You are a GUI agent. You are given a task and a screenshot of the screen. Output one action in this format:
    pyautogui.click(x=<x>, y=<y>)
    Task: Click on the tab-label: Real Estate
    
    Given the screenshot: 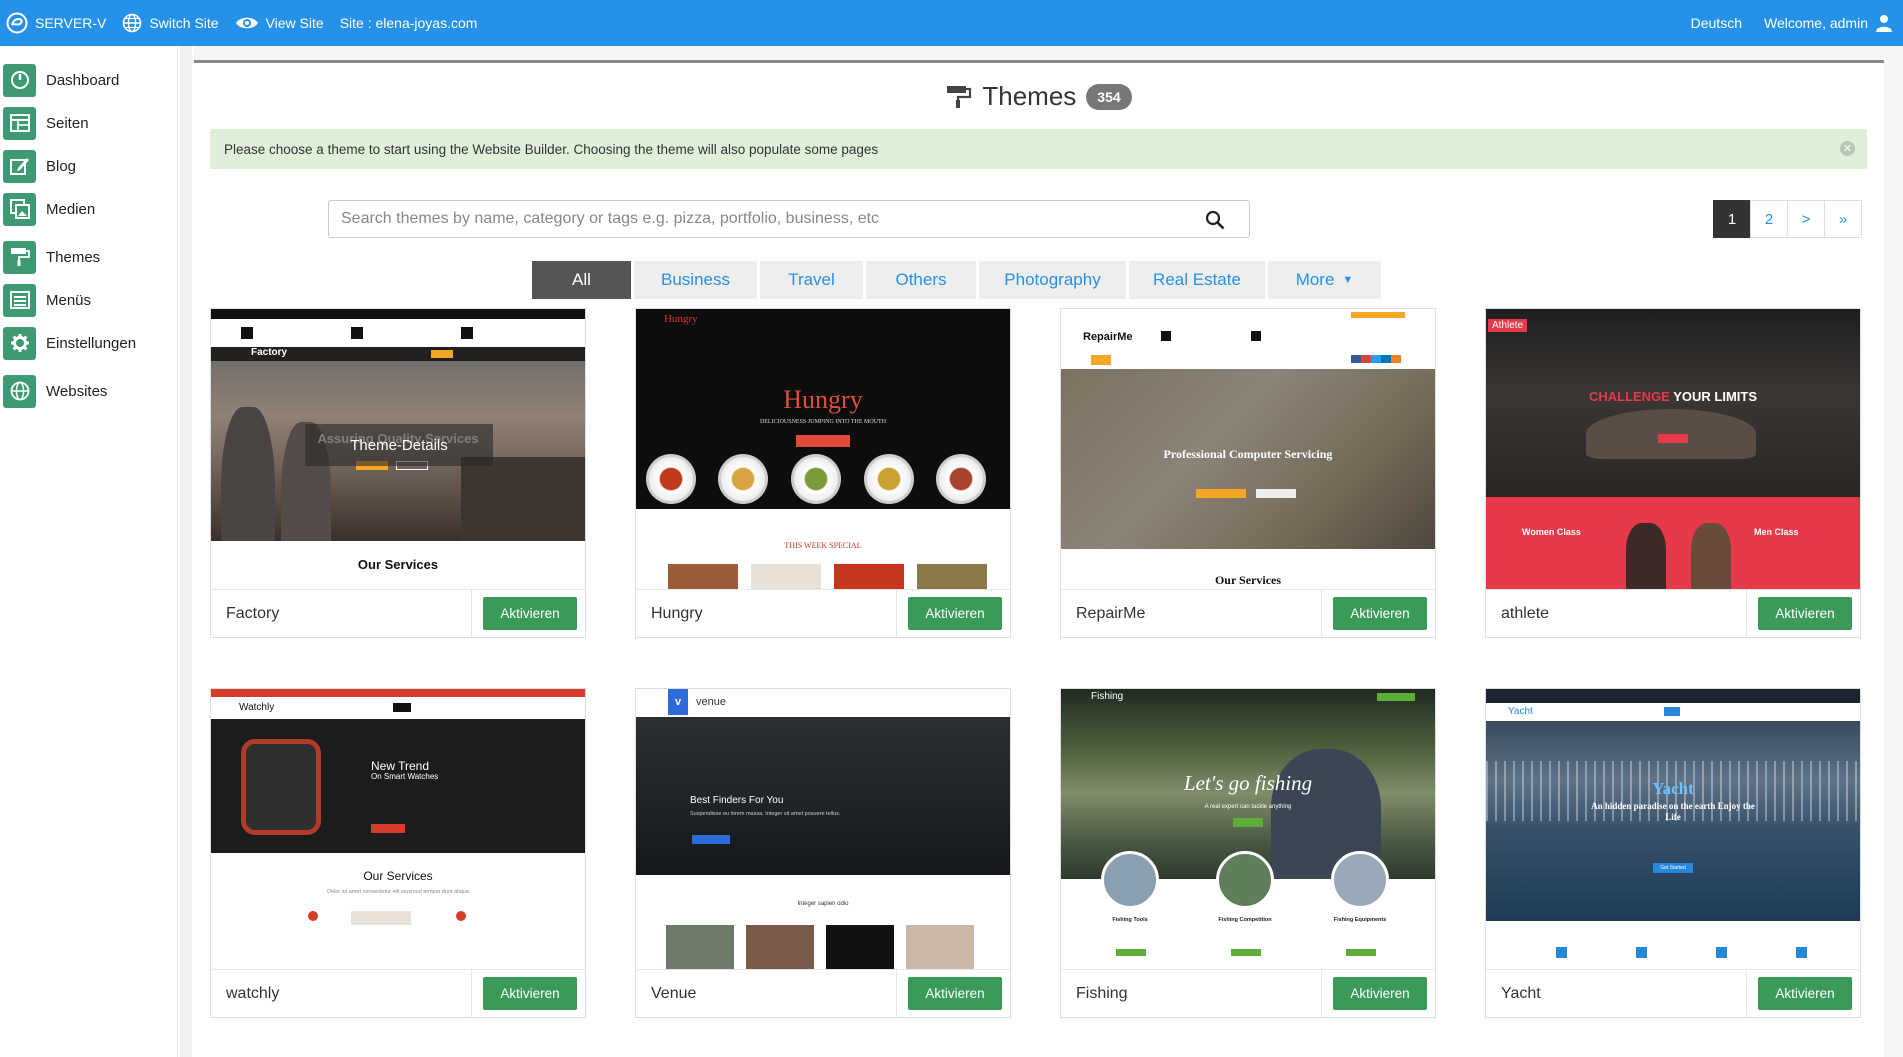 What is the action you would take?
    pyautogui.click(x=1197, y=279)
    